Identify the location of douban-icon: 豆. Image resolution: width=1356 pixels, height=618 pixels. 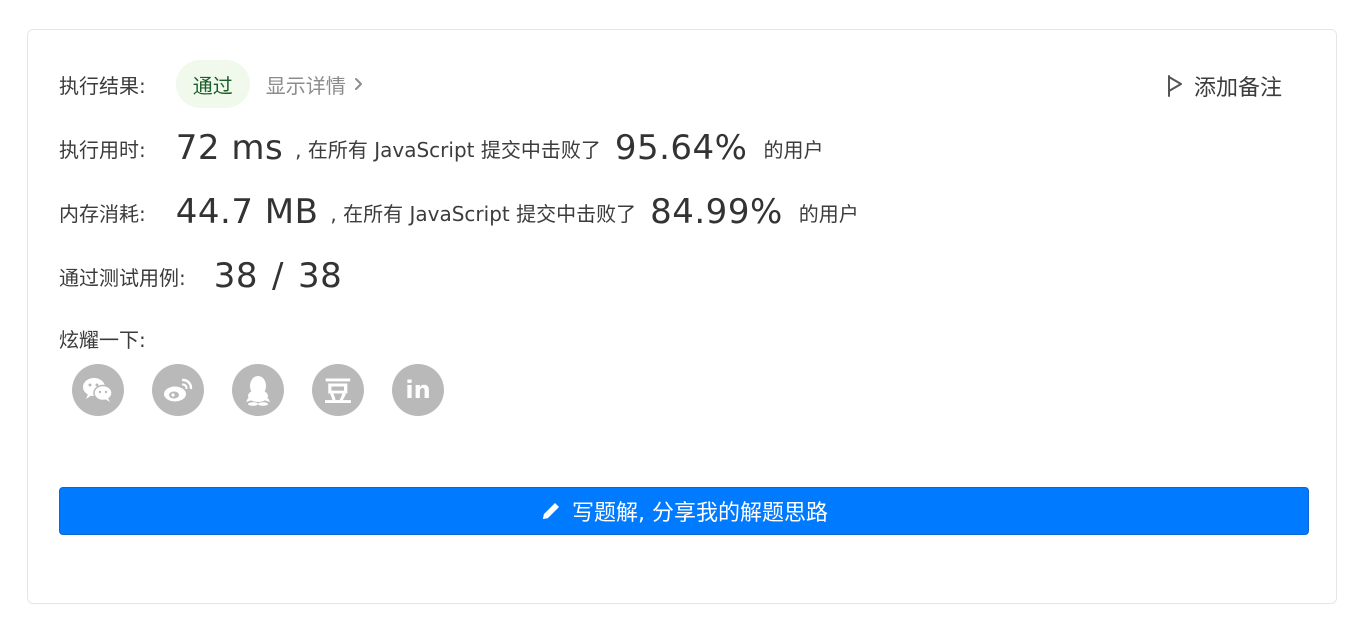
(338, 390).